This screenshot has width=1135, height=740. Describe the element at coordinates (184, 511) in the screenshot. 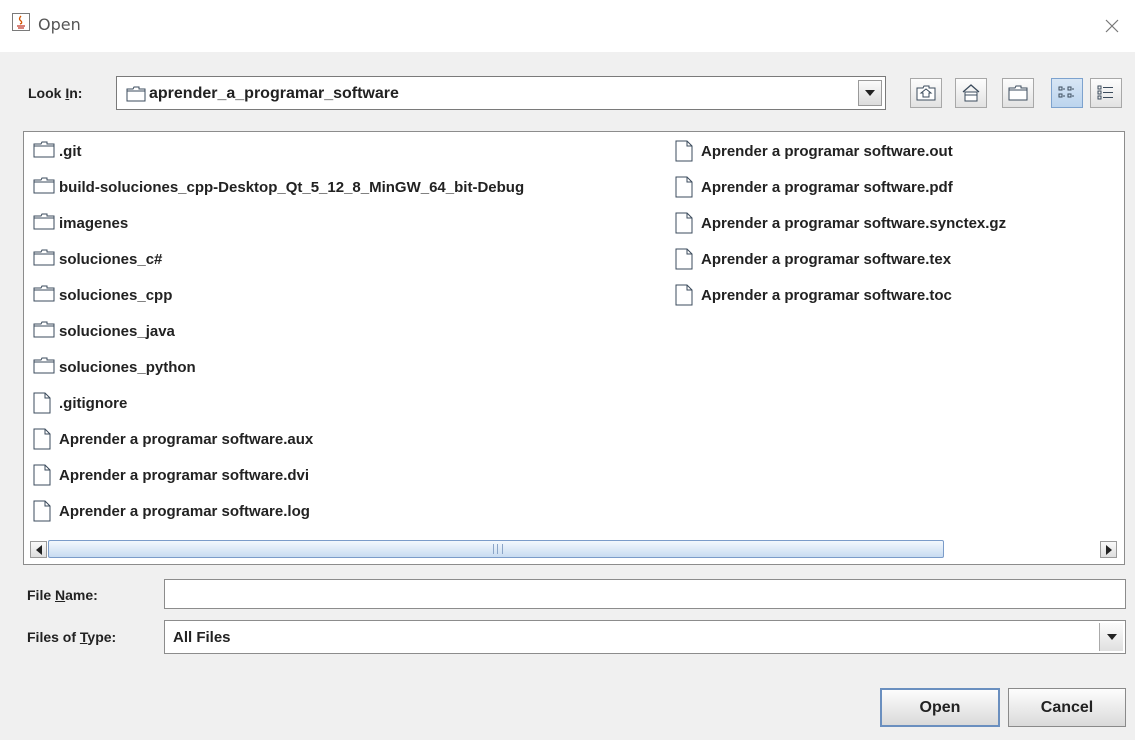

I see `item-name: Aprender a programar software.log` at that location.